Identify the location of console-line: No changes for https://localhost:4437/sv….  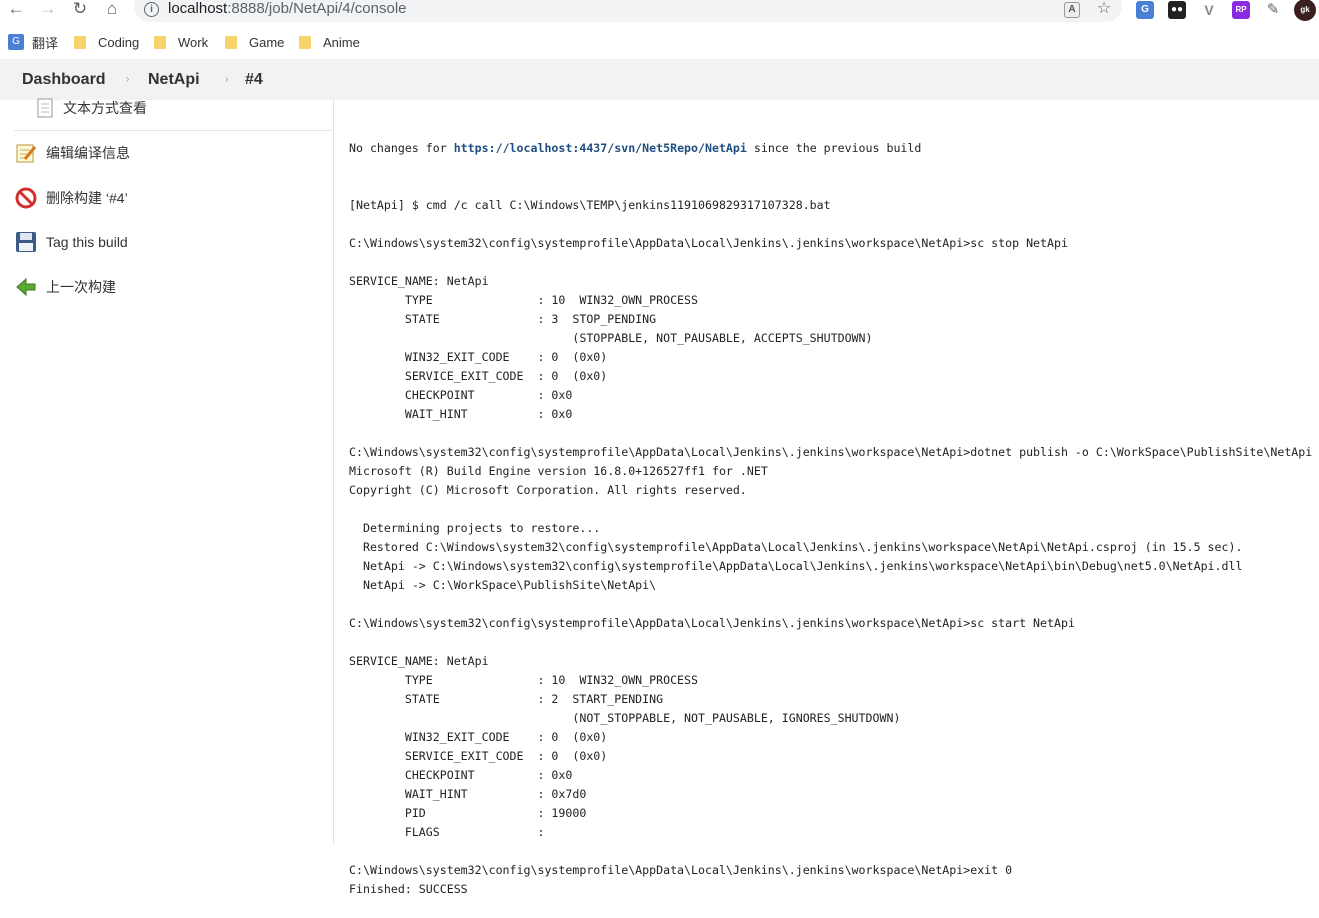
(834, 148).